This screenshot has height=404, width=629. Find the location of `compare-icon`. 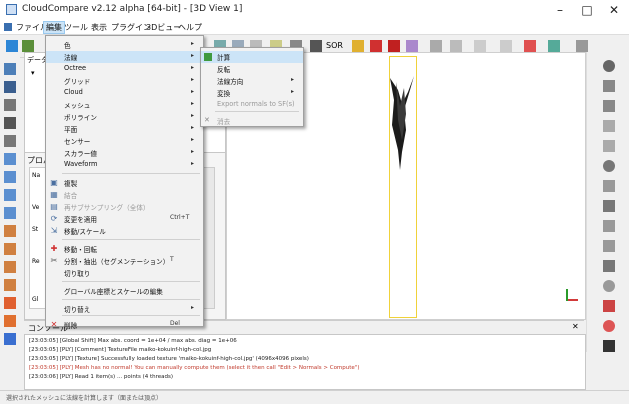

compare-icon is located at coordinates (456, 46).